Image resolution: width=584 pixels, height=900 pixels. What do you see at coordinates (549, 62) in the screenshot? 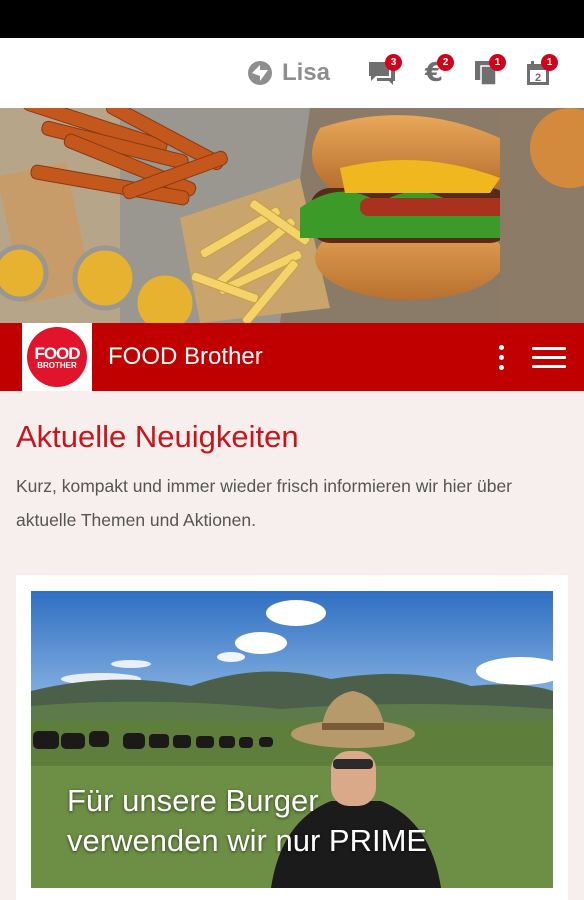
I see `calendar-badge: 1` at bounding box center [549, 62].